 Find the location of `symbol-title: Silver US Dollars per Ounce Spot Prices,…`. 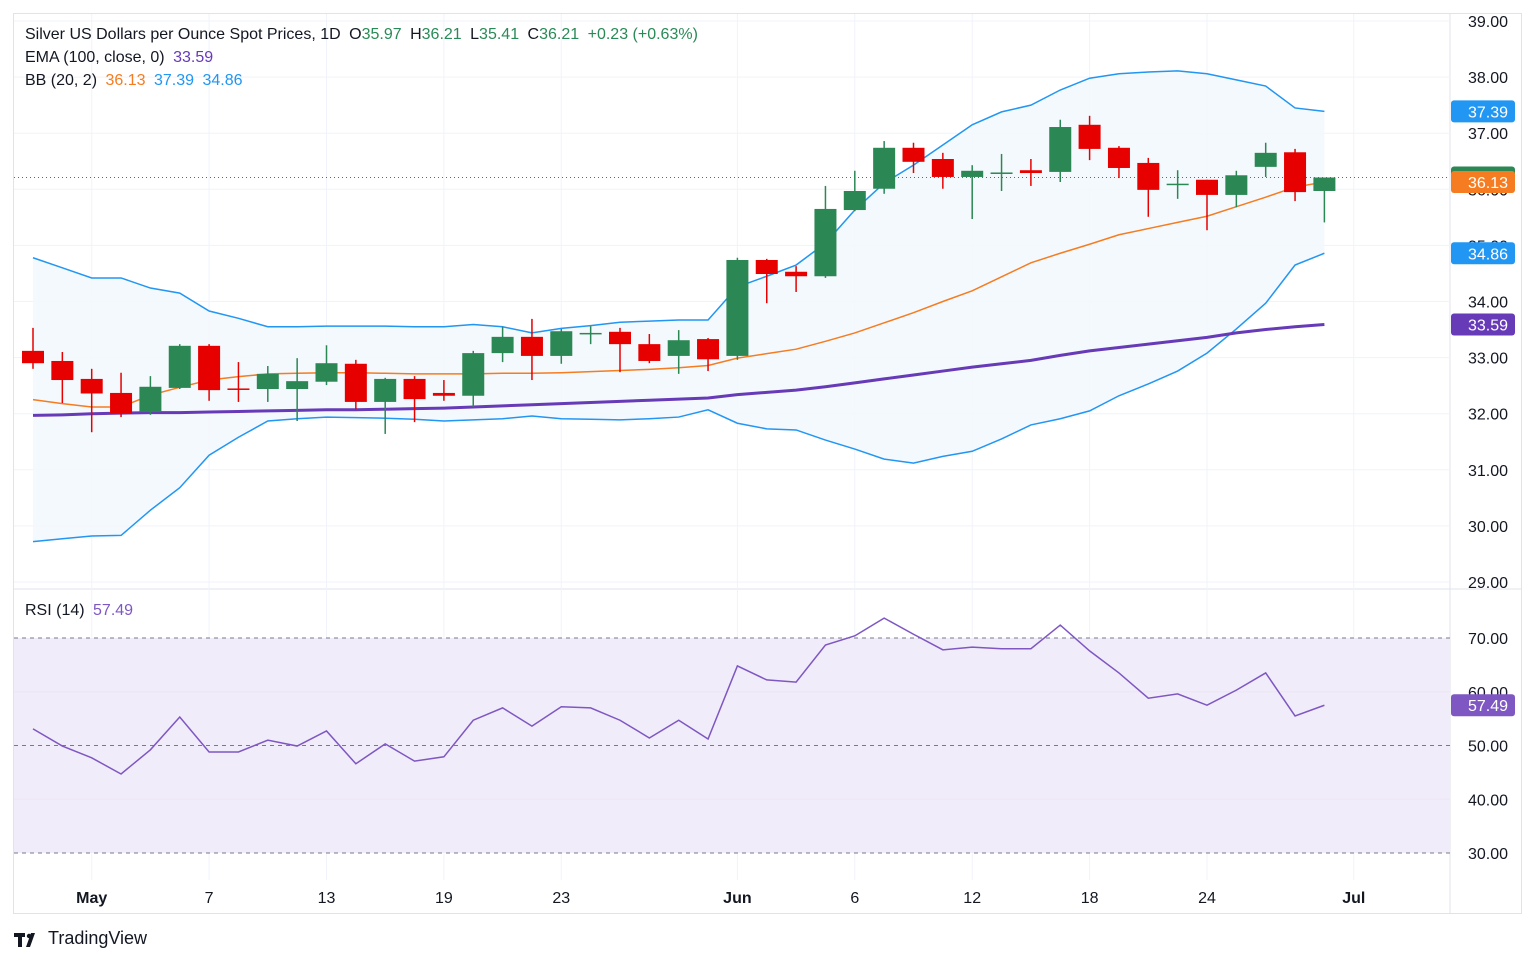

symbol-title: Silver US Dollars per Ounce Spot Prices,… is located at coordinates (183, 34).